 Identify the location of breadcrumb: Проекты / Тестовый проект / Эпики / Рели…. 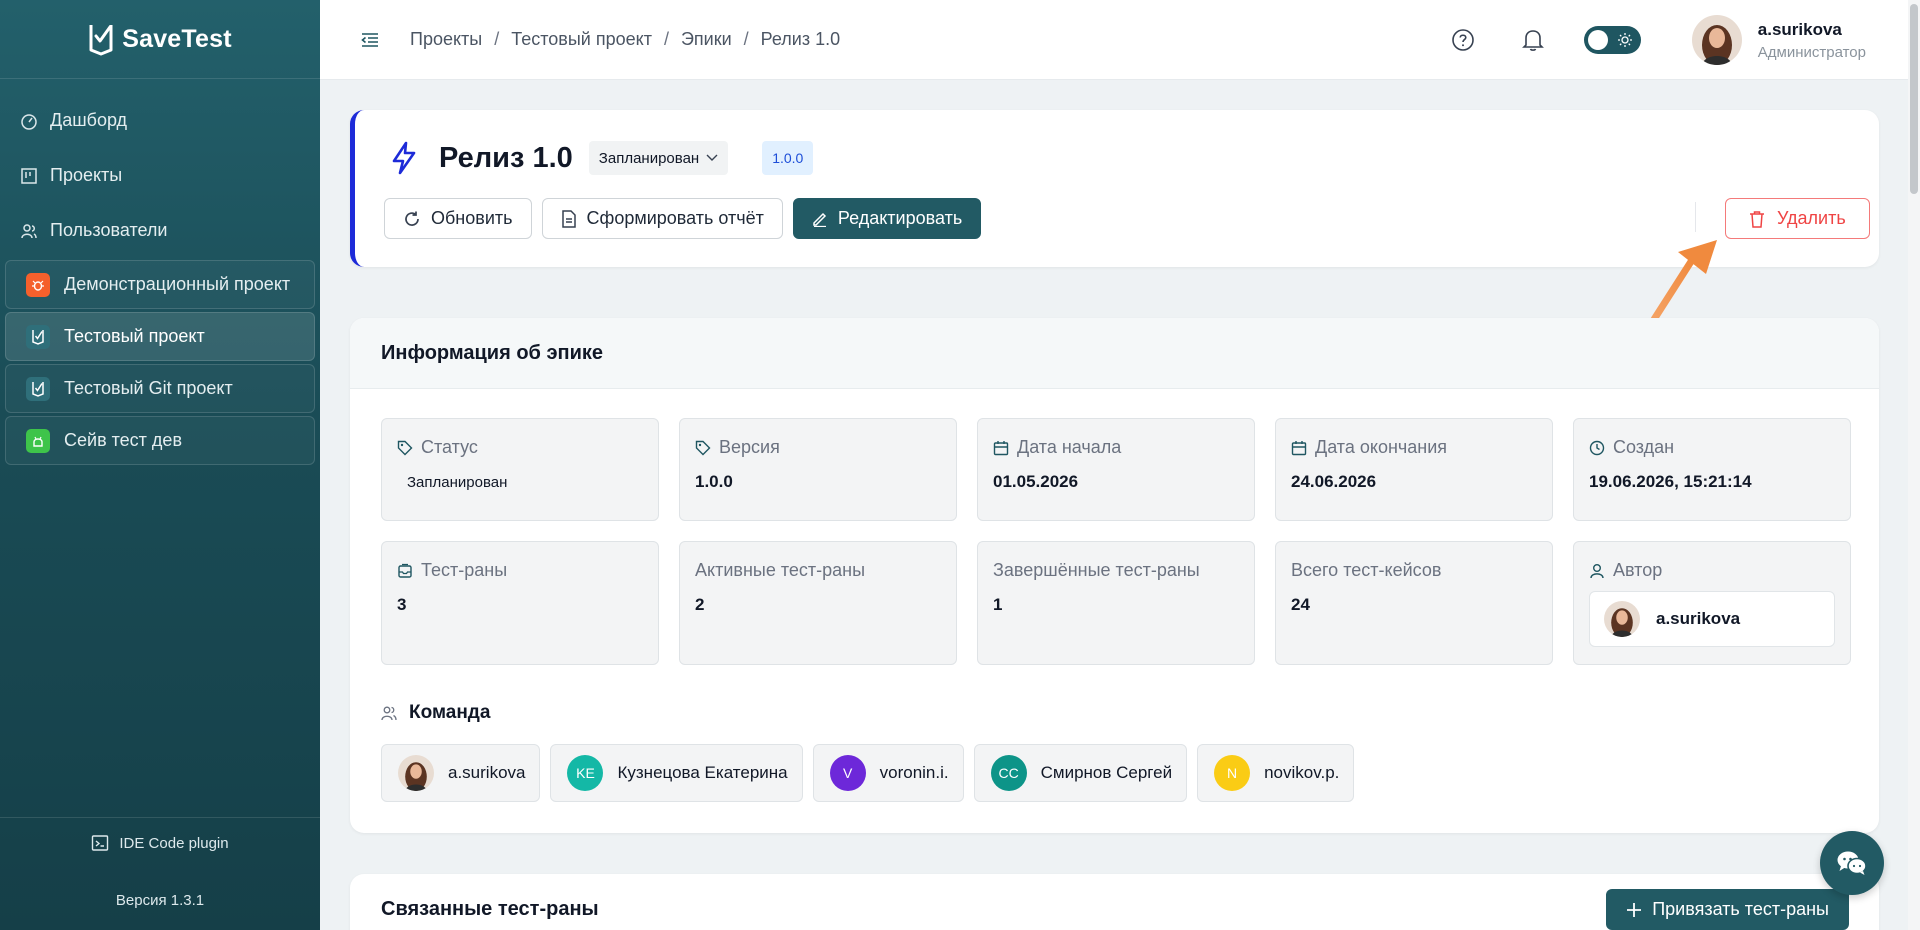
(625, 39).